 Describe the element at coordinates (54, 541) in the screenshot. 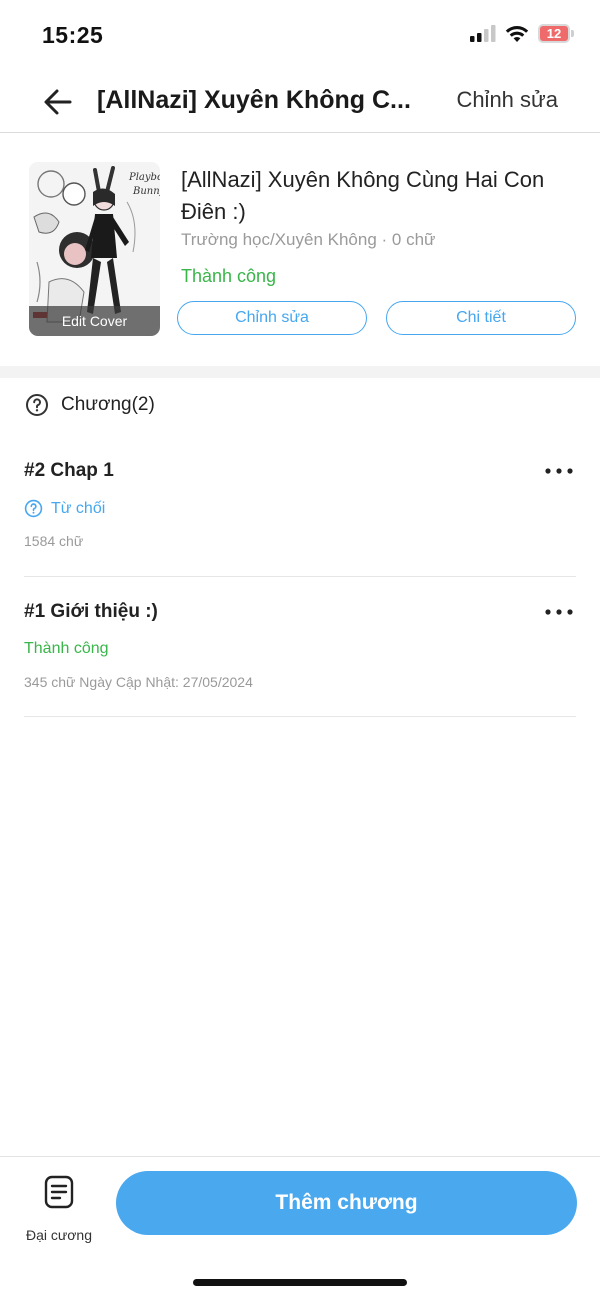

I see `chapter-meta: 1584 chữ` at that location.